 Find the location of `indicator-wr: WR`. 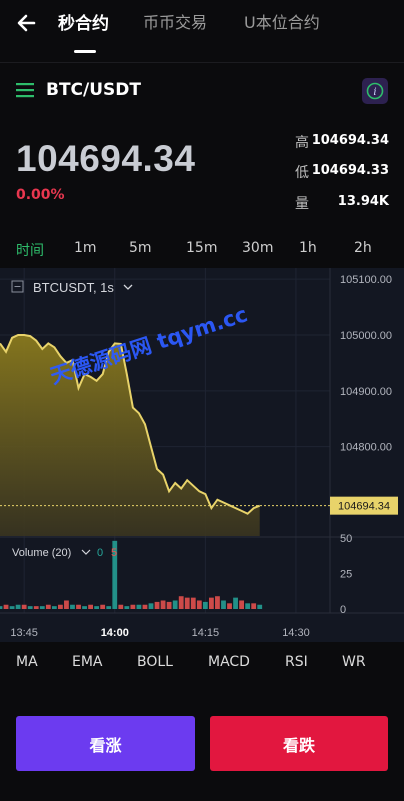

indicator-wr: WR is located at coordinates (354, 662).